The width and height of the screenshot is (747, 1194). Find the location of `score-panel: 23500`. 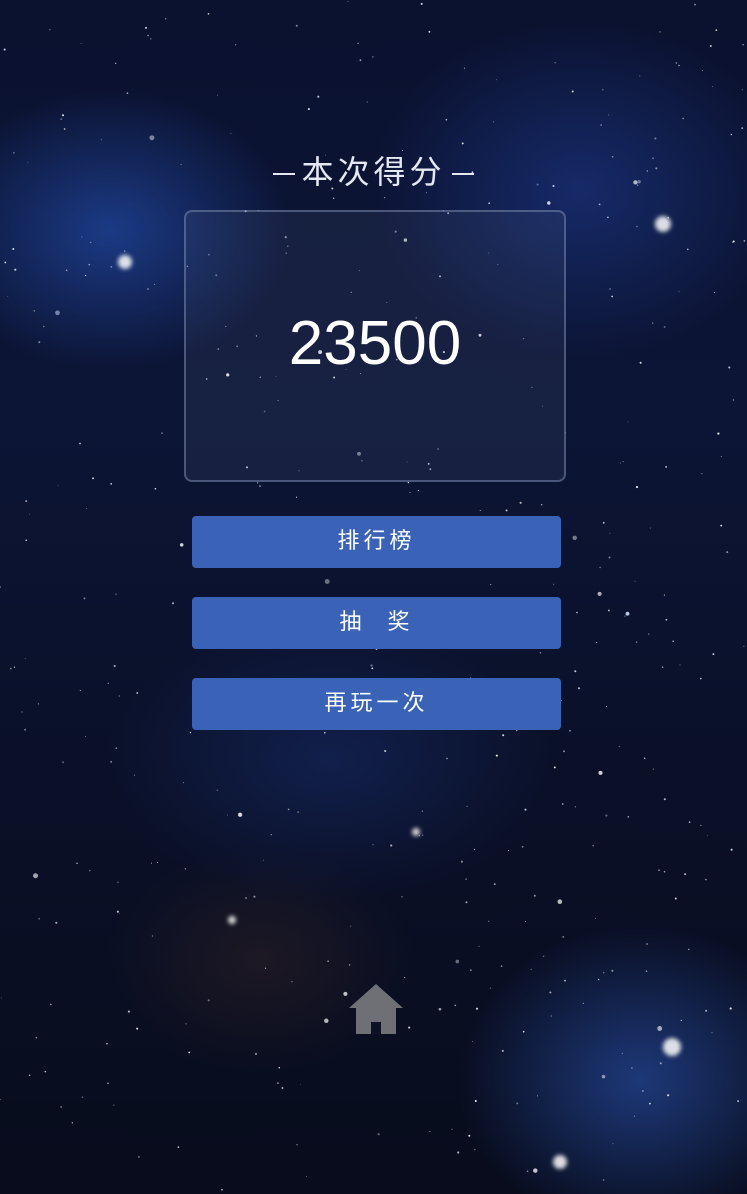

score-panel: 23500 is located at coordinates (375, 346).